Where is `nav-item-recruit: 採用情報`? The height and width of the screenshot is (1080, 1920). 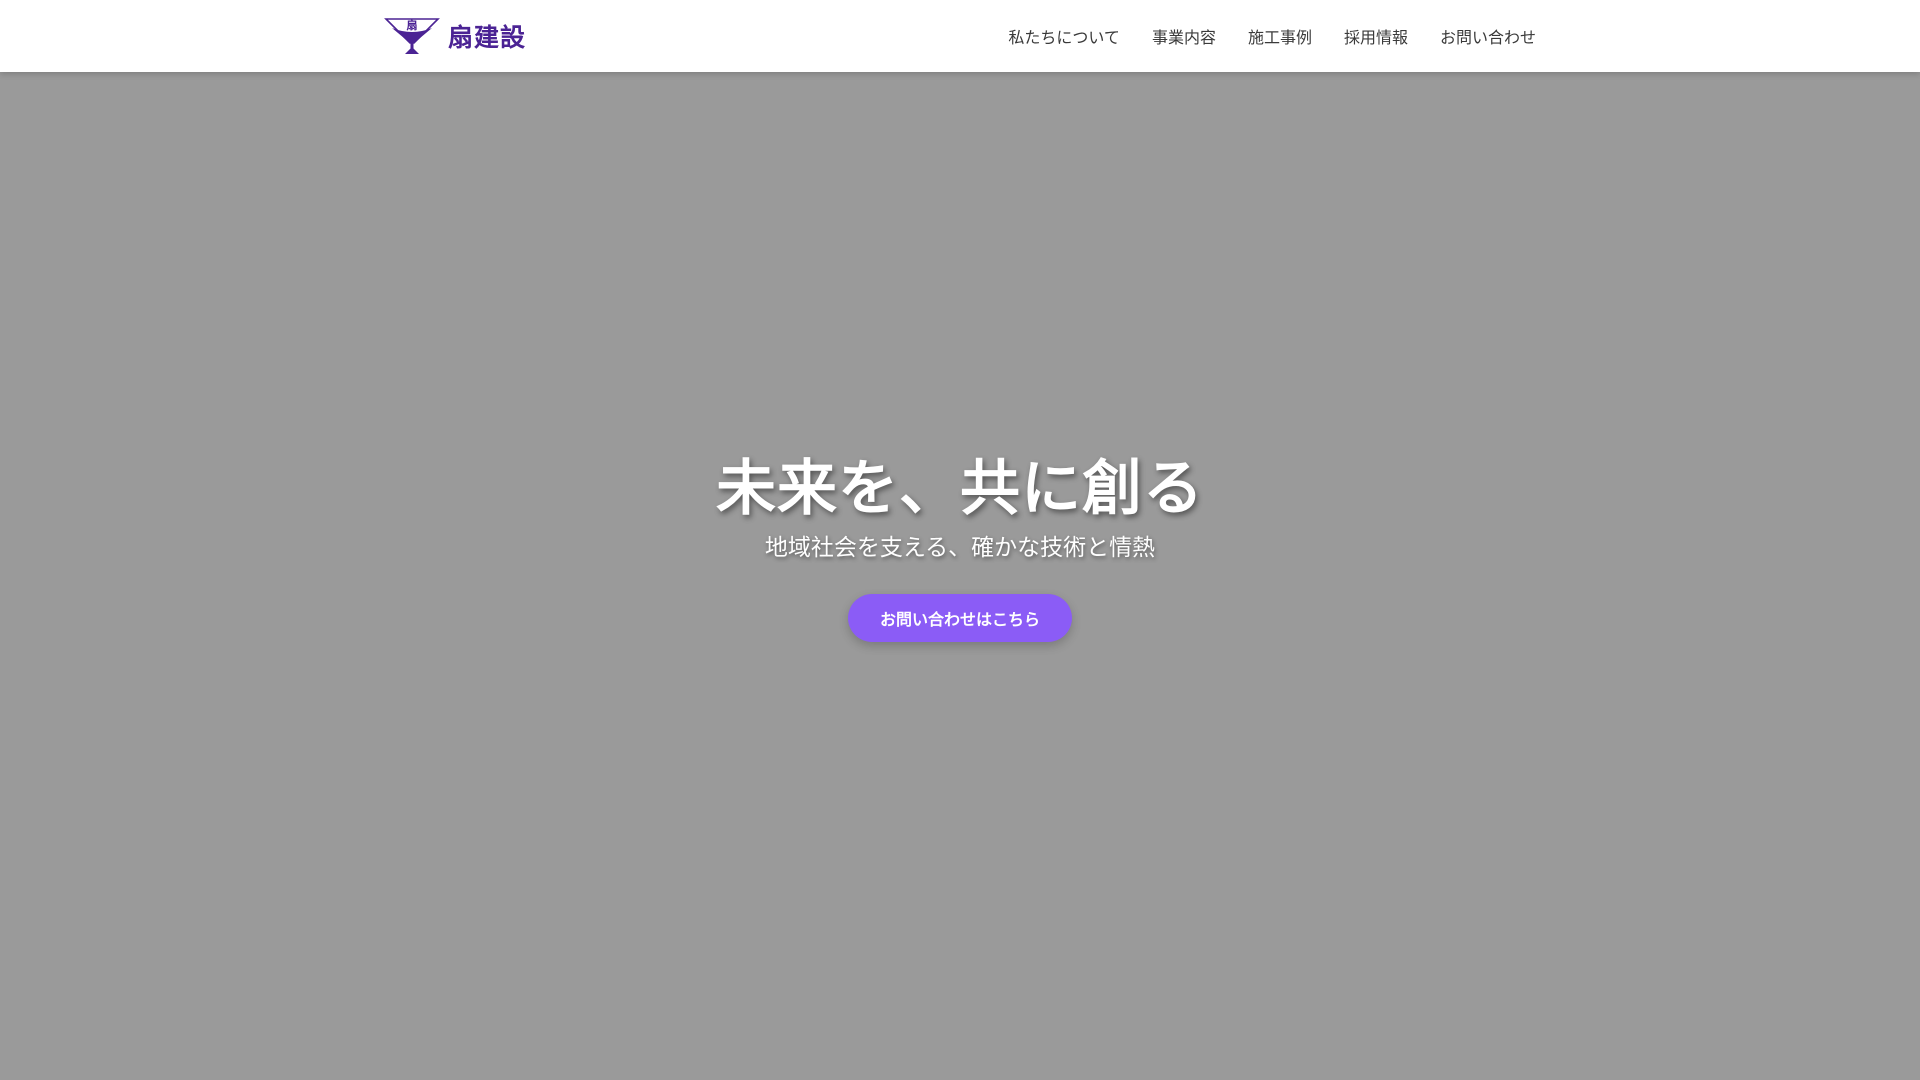
nav-item-recruit: 採用情報 is located at coordinates (1376, 36).